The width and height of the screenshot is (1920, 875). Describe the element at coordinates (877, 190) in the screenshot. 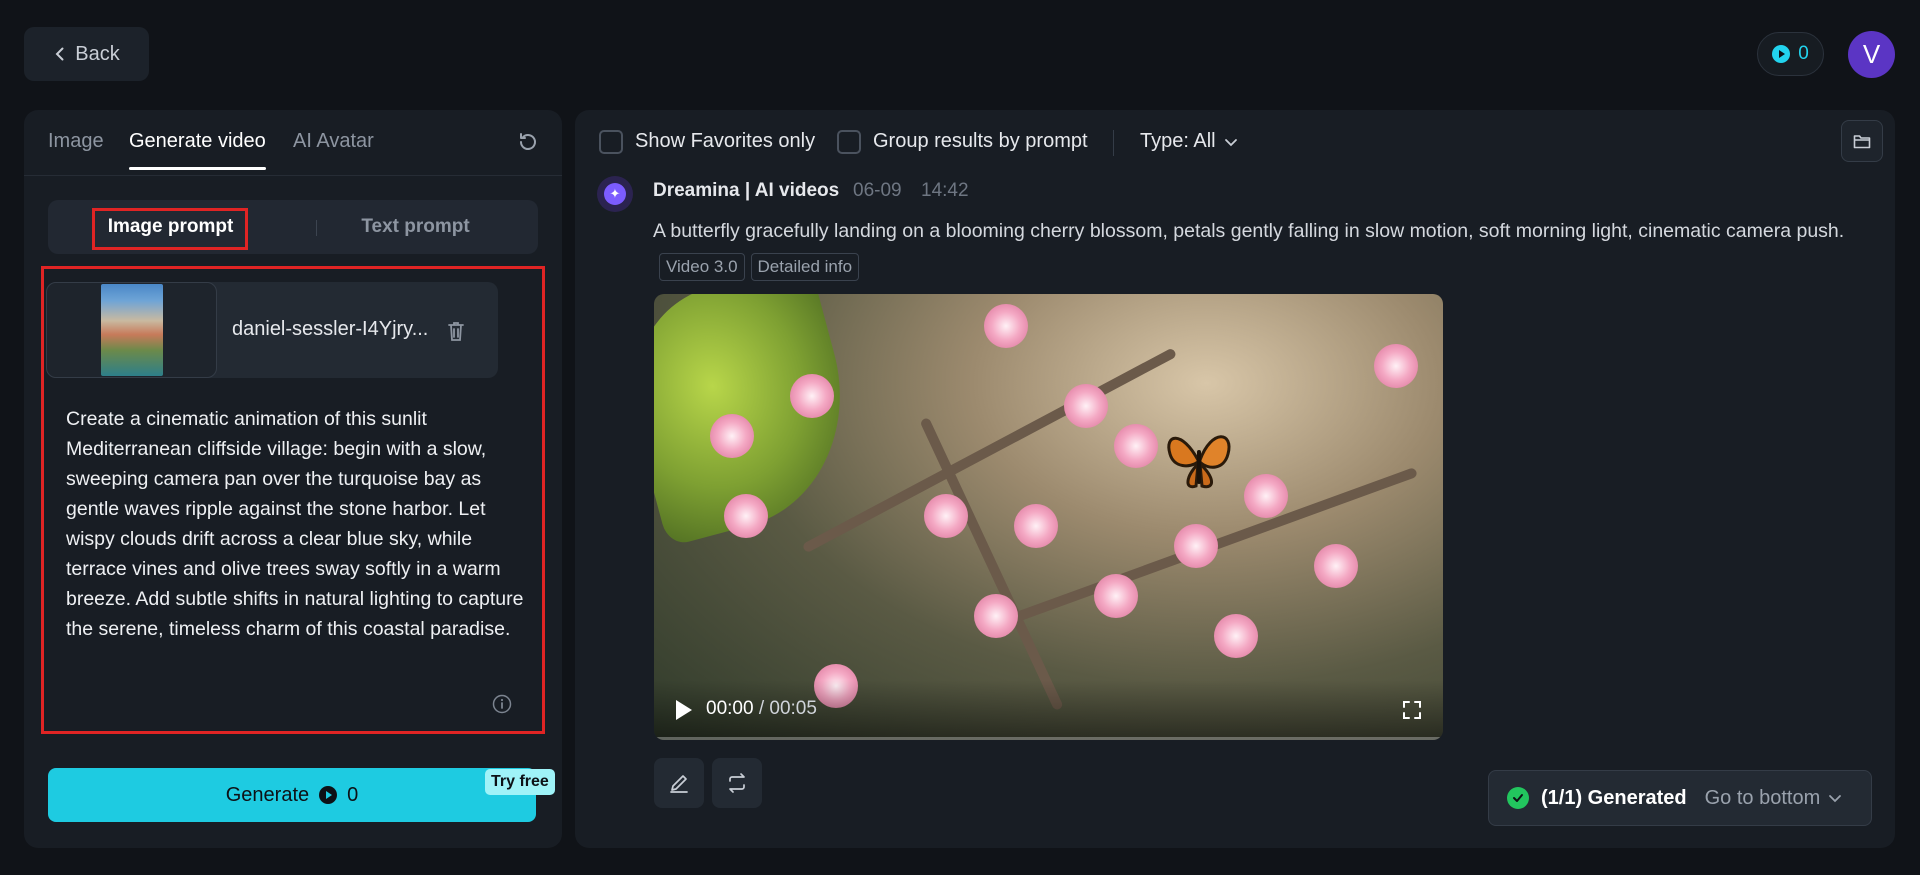

I see `result-date: 06-09` at that location.